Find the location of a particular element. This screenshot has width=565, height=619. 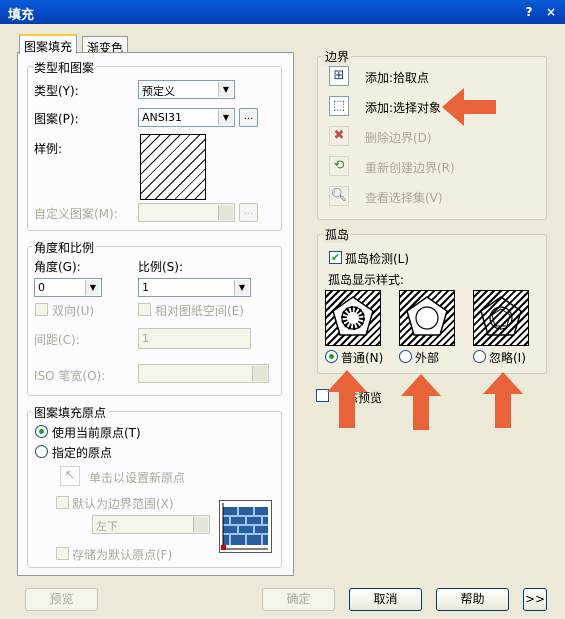

help-button: 帮助 is located at coordinates (472, 599).